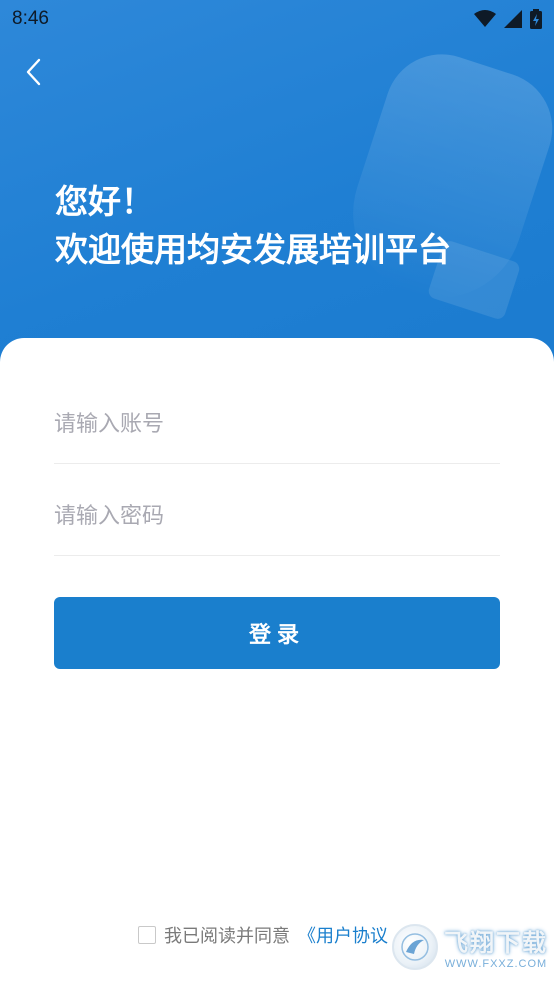 This screenshot has width=554, height=984. I want to click on agreement-text: 我已阅读并同意, so click(227, 936).